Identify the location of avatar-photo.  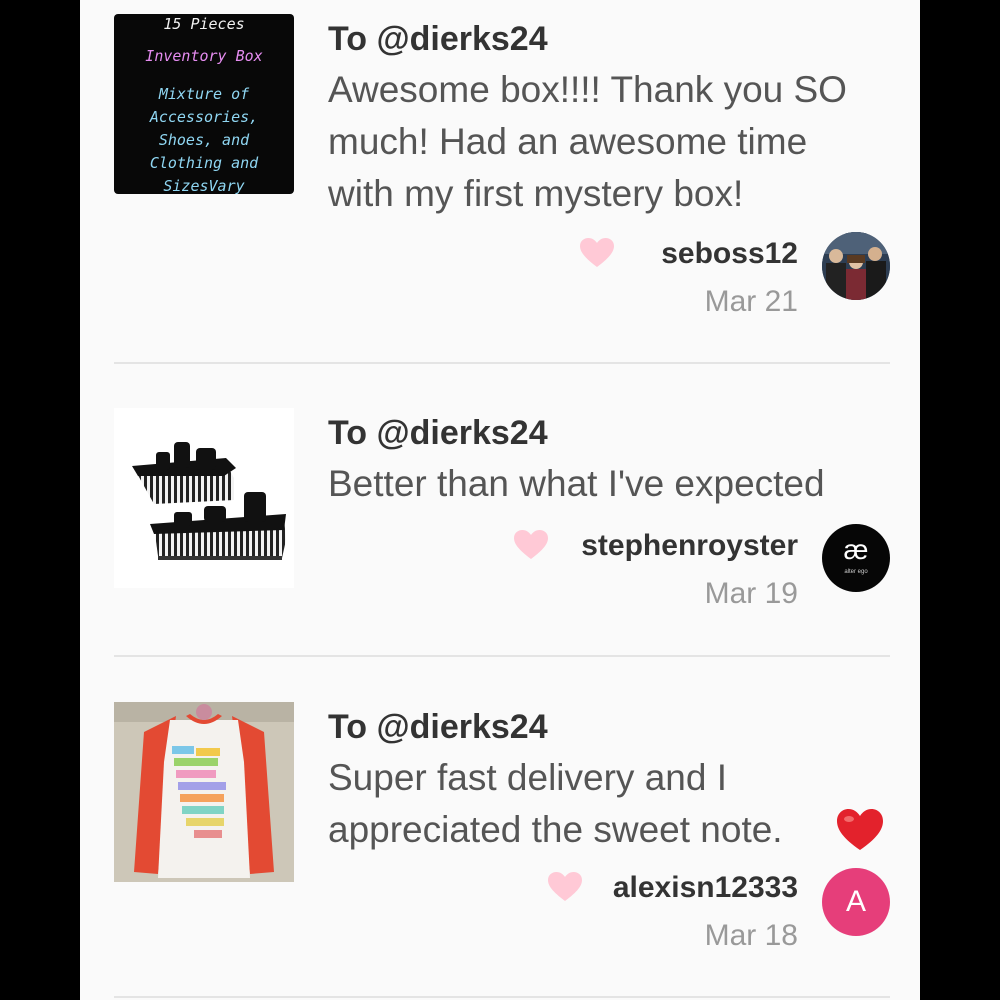
(856, 266).